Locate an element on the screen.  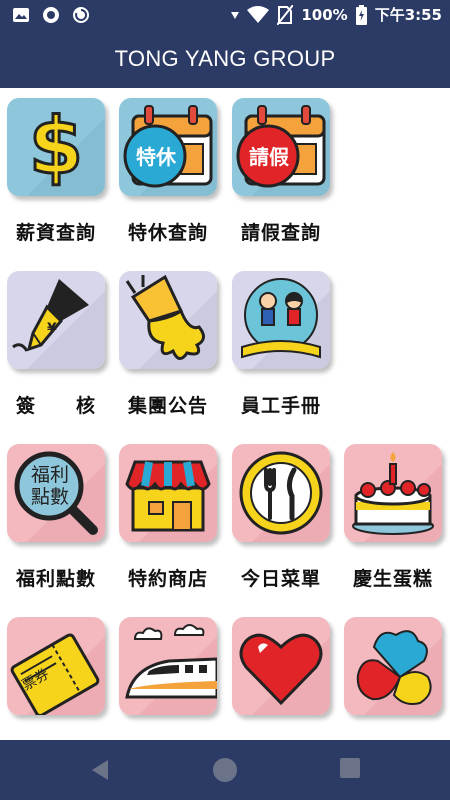
tile-care is located at coordinates (281, 673).